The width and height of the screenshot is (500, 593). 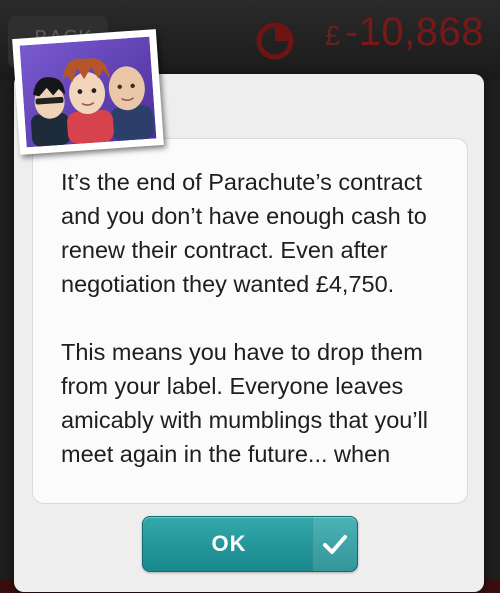 What do you see at coordinates (275, 41) in the screenshot?
I see `pie-chart-icon` at bounding box center [275, 41].